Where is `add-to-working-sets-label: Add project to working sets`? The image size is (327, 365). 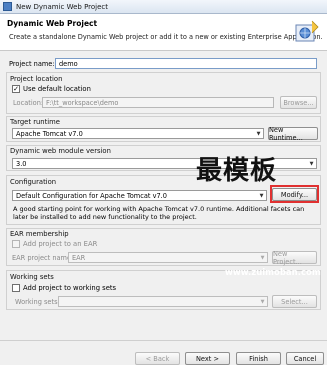 add-to-working-sets-label: Add project to working sets is located at coordinates (70, 288).